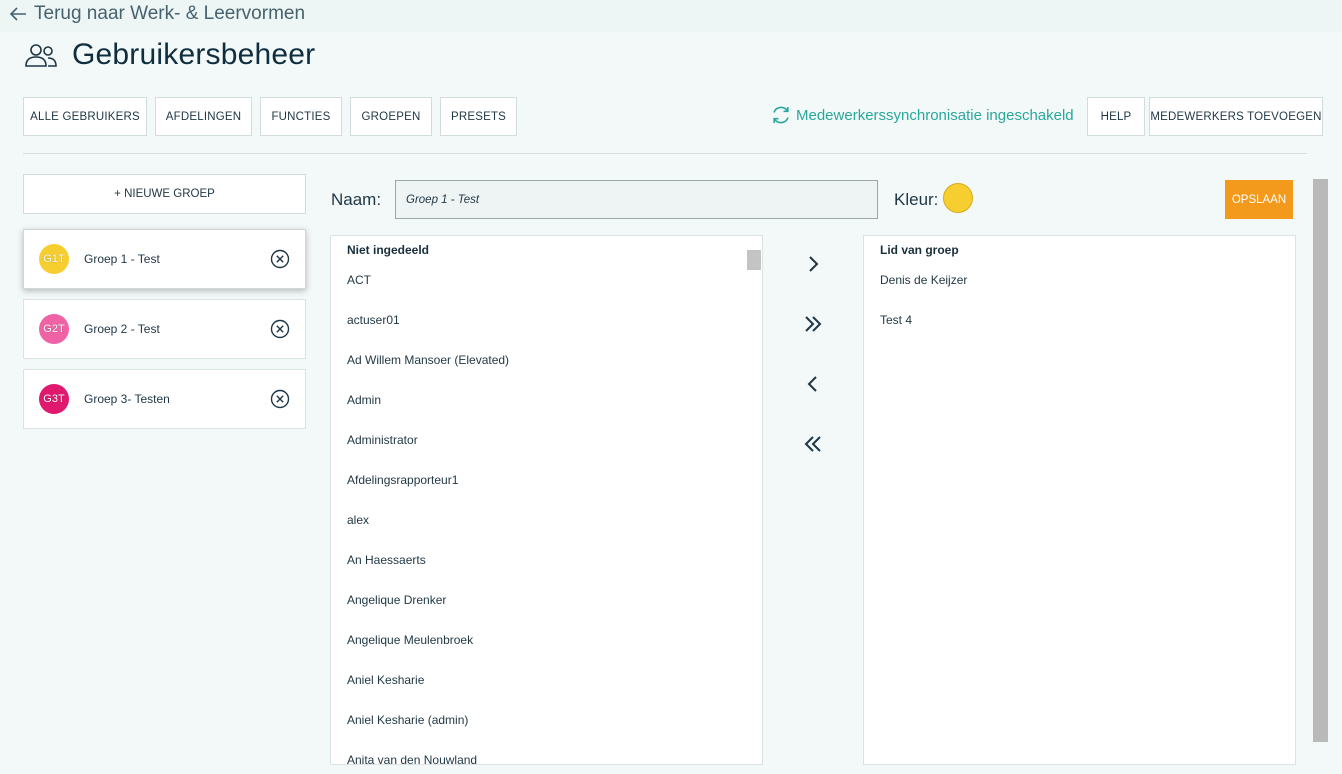  I want to click on members-header: Lid van groep, so click(919, 250).